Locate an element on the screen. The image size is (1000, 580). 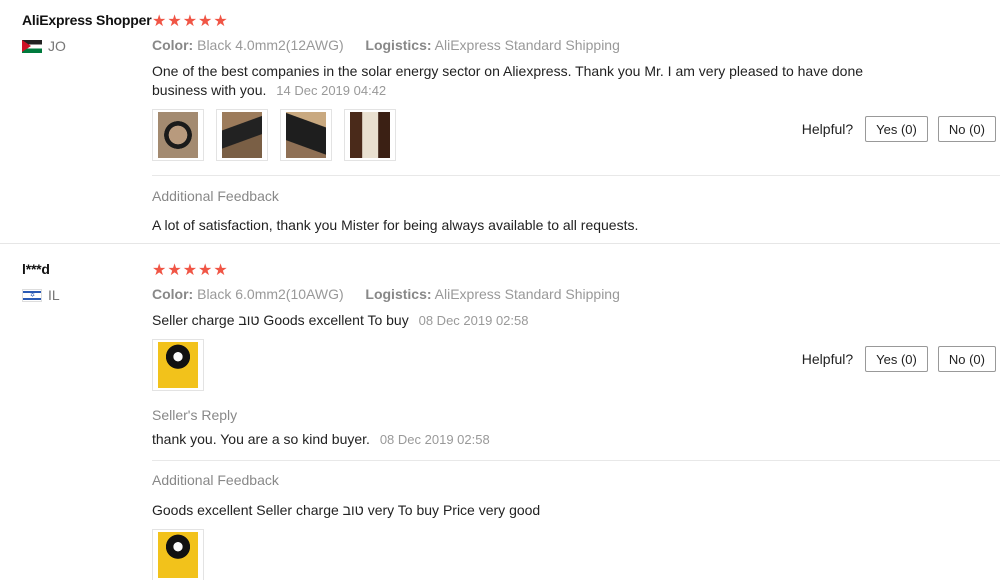
cable-coil-photo is located at coordinates (178, 135).